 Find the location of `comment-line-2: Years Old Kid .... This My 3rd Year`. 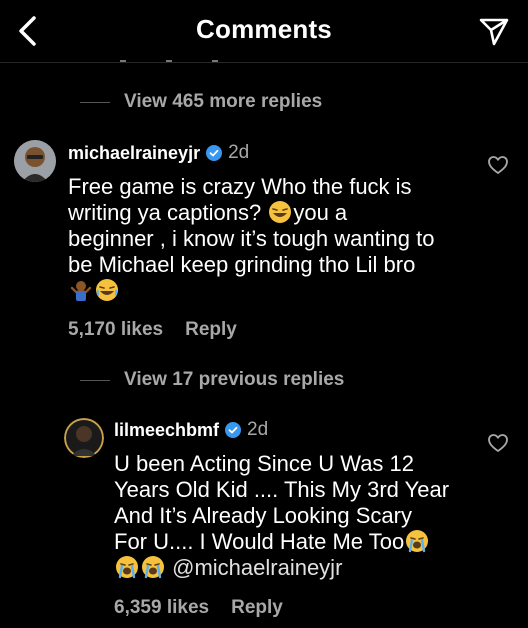

comment-line-2: Years Old Kid .... This My 3rd Year is located at coordinates (282, 489).